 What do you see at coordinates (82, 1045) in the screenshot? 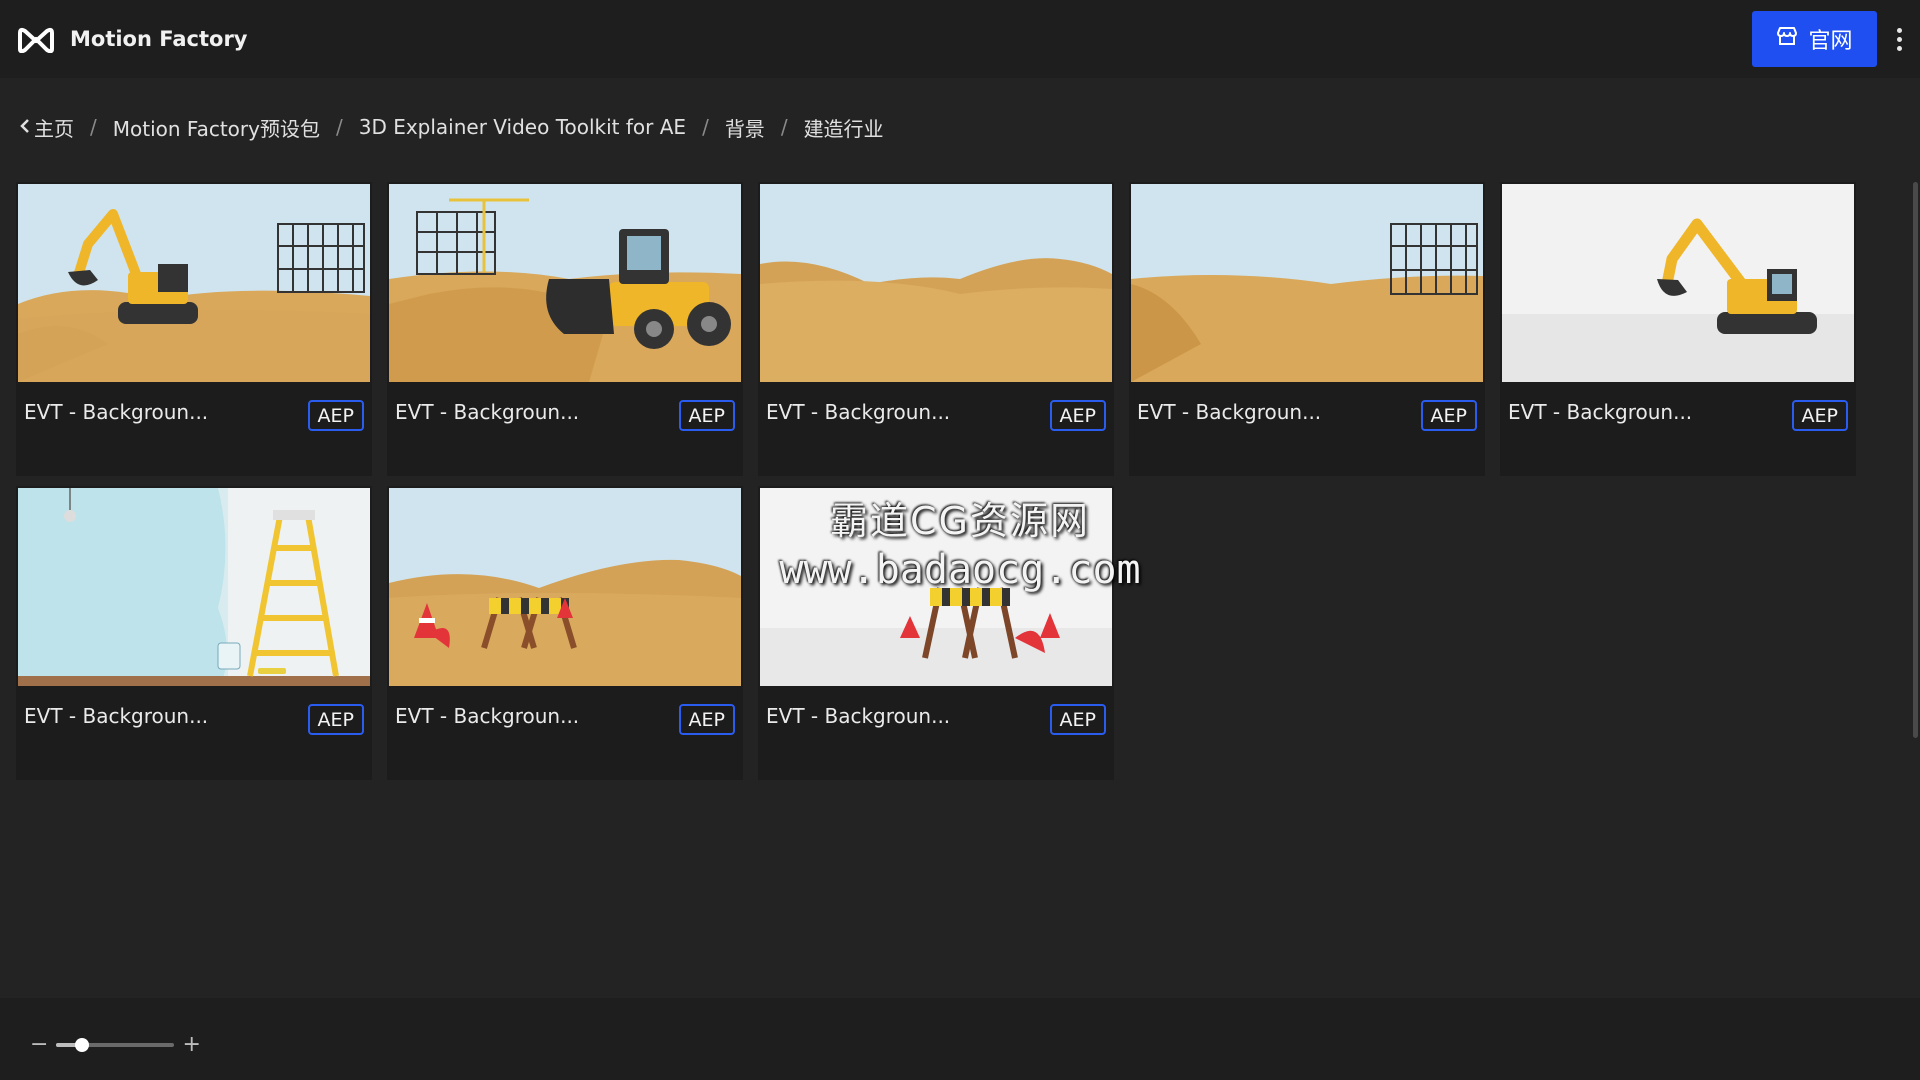
I see `zoom-handle` at bounding box center [82, 1045].